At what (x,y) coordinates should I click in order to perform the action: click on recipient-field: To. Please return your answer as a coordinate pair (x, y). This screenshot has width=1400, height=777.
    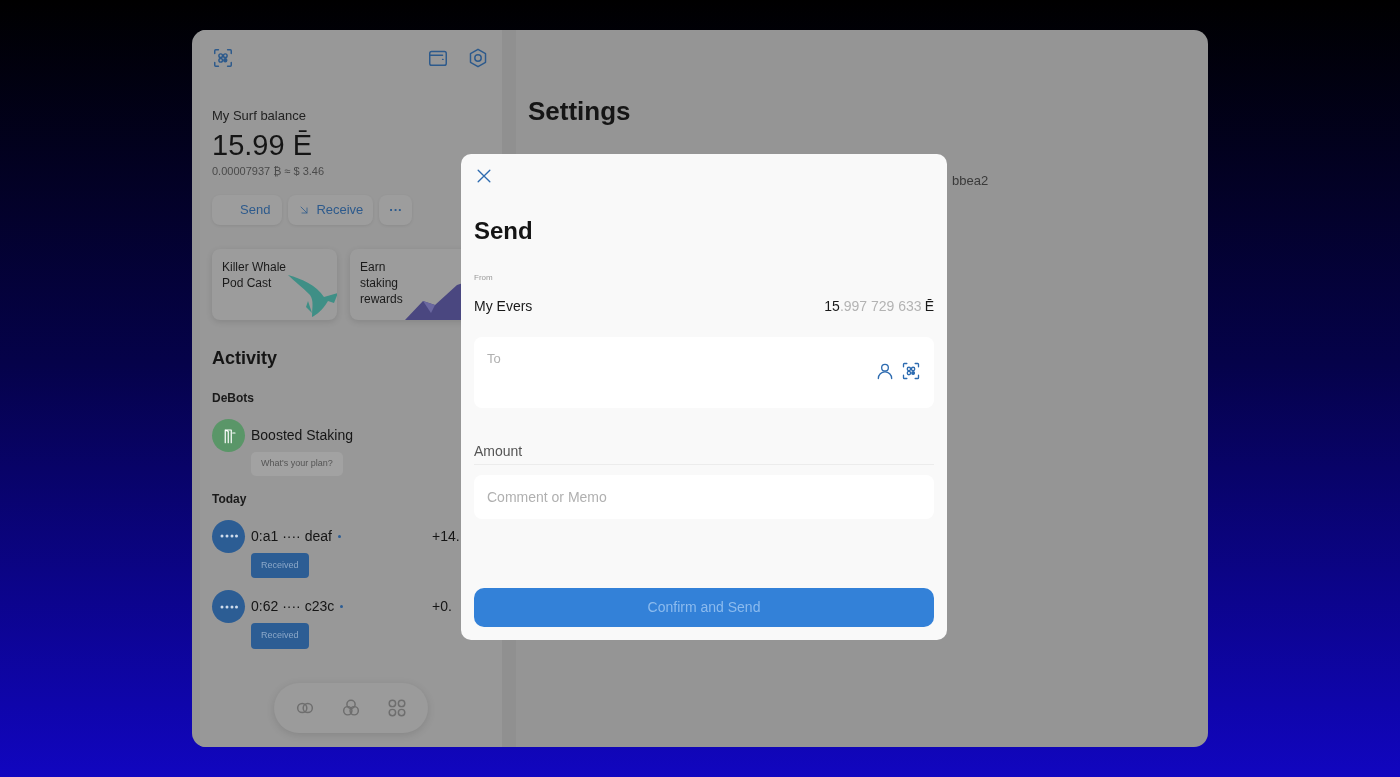
    Looking at the image, I should click on (704, 372).